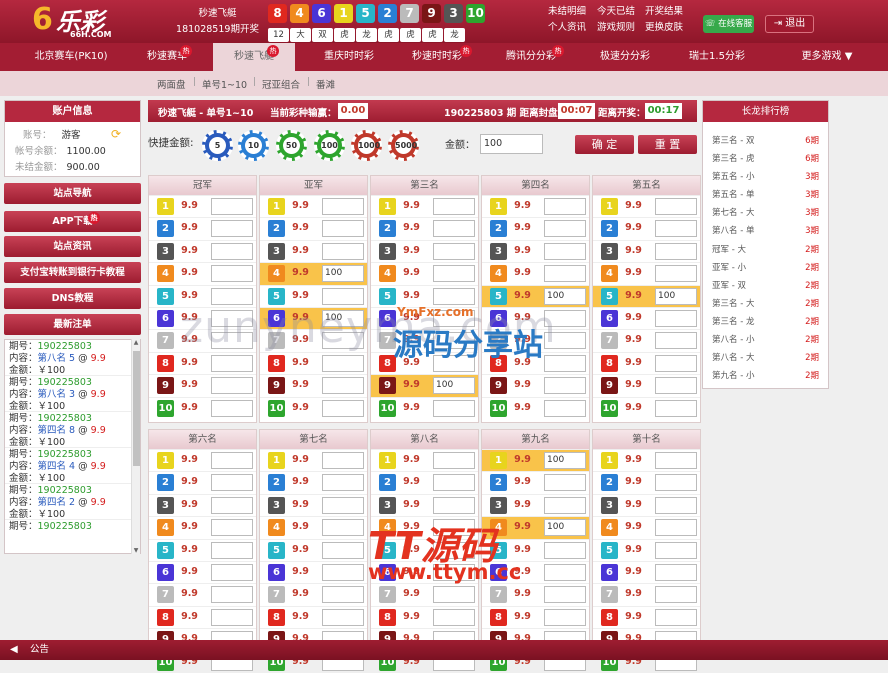 Image resolution: width=888 pixels, height=673 pixels. What do you see at coordinates (329, 145) in the screenshot?
I see `chip-100: 100` at bounding box center [329, 145].